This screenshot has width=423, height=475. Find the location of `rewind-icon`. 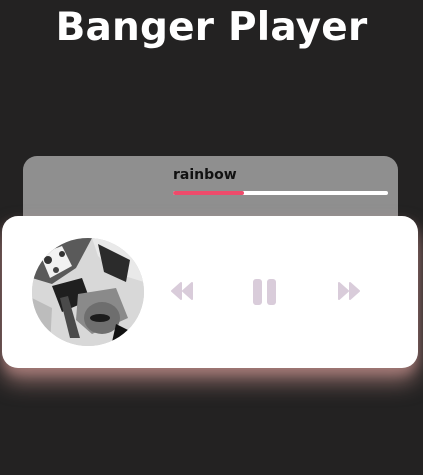

rewind-icon is located at coordinates (182, 291).